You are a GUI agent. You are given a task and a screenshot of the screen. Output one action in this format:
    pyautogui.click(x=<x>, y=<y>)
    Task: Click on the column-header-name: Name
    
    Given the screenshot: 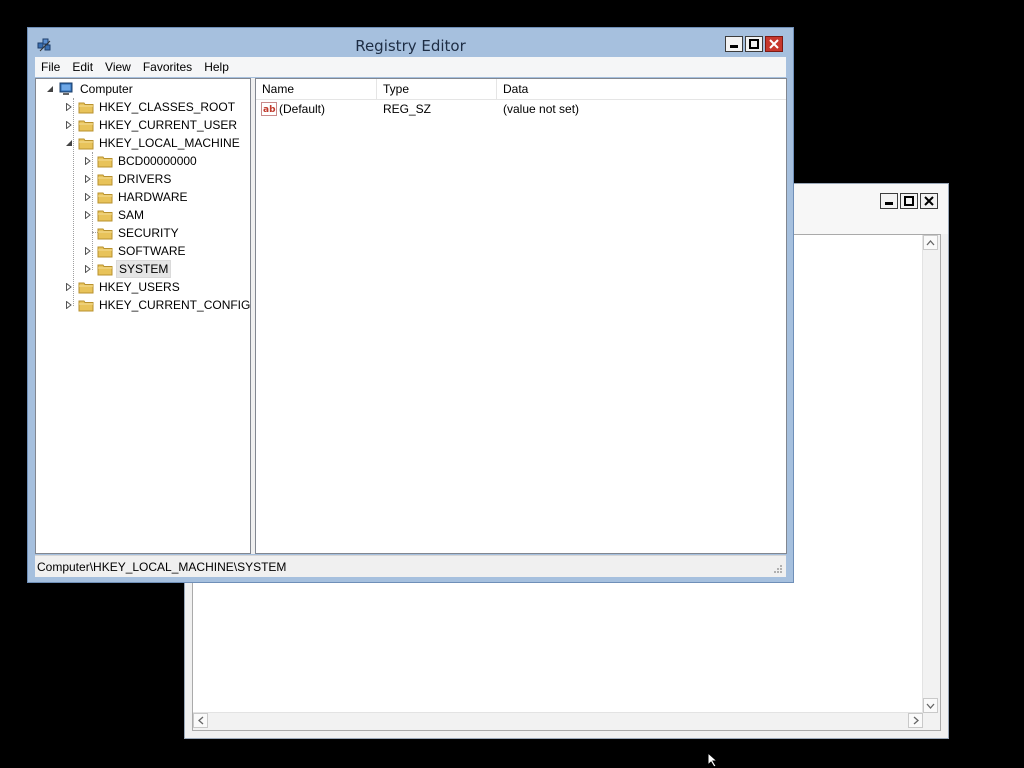 What is the action you would take?
    pyautogui.click(x=316, y=89)
    